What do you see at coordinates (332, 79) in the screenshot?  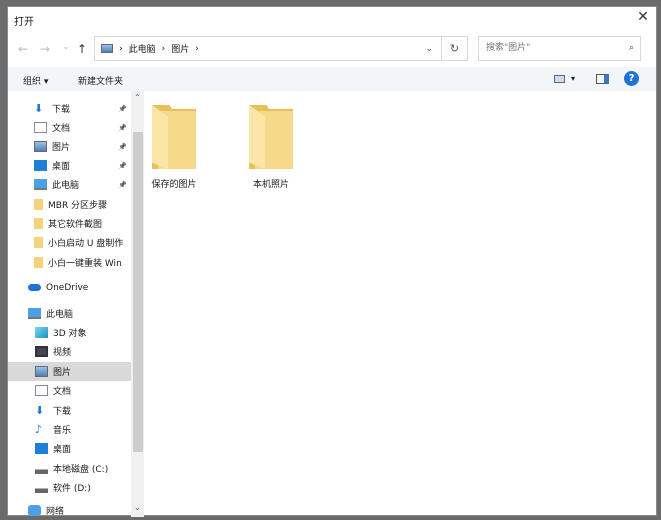 I see `toolbar: 组织 ▾ 新建文件夹 ▾ ?` at bounding box center [332, 79].